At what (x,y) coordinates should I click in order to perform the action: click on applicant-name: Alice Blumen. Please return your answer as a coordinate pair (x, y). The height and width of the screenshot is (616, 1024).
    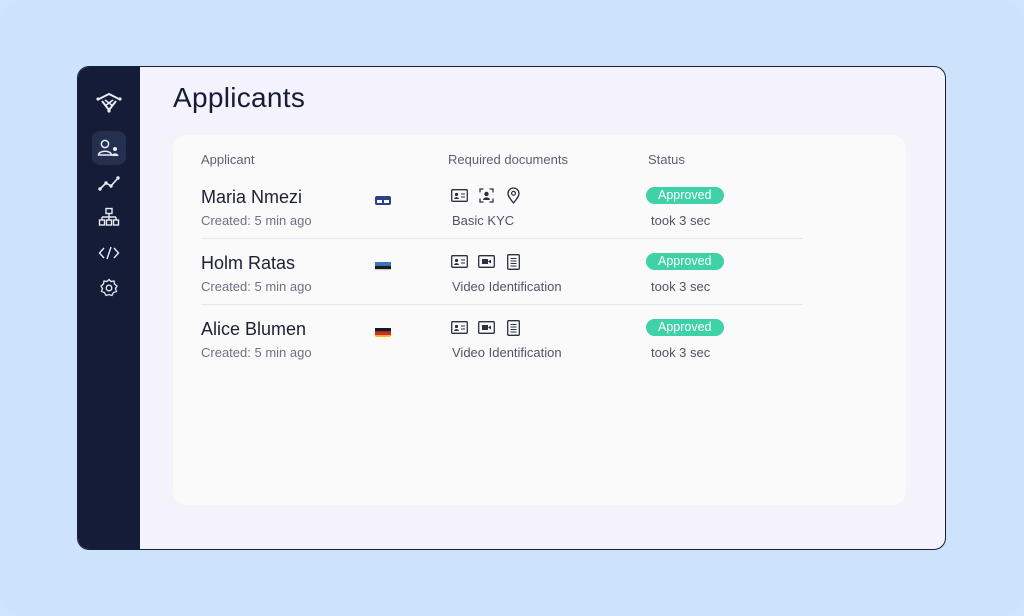
    Looking at the image, I should click on (253, 329).